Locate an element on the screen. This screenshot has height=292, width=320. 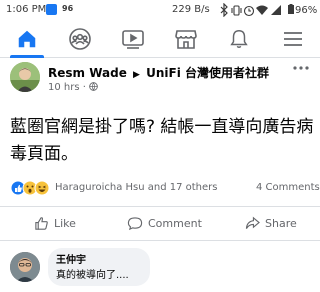
post-author-line: Resm Wade ▶ UniFi 台灣使用者社群 is located at coordinates (158, 72).